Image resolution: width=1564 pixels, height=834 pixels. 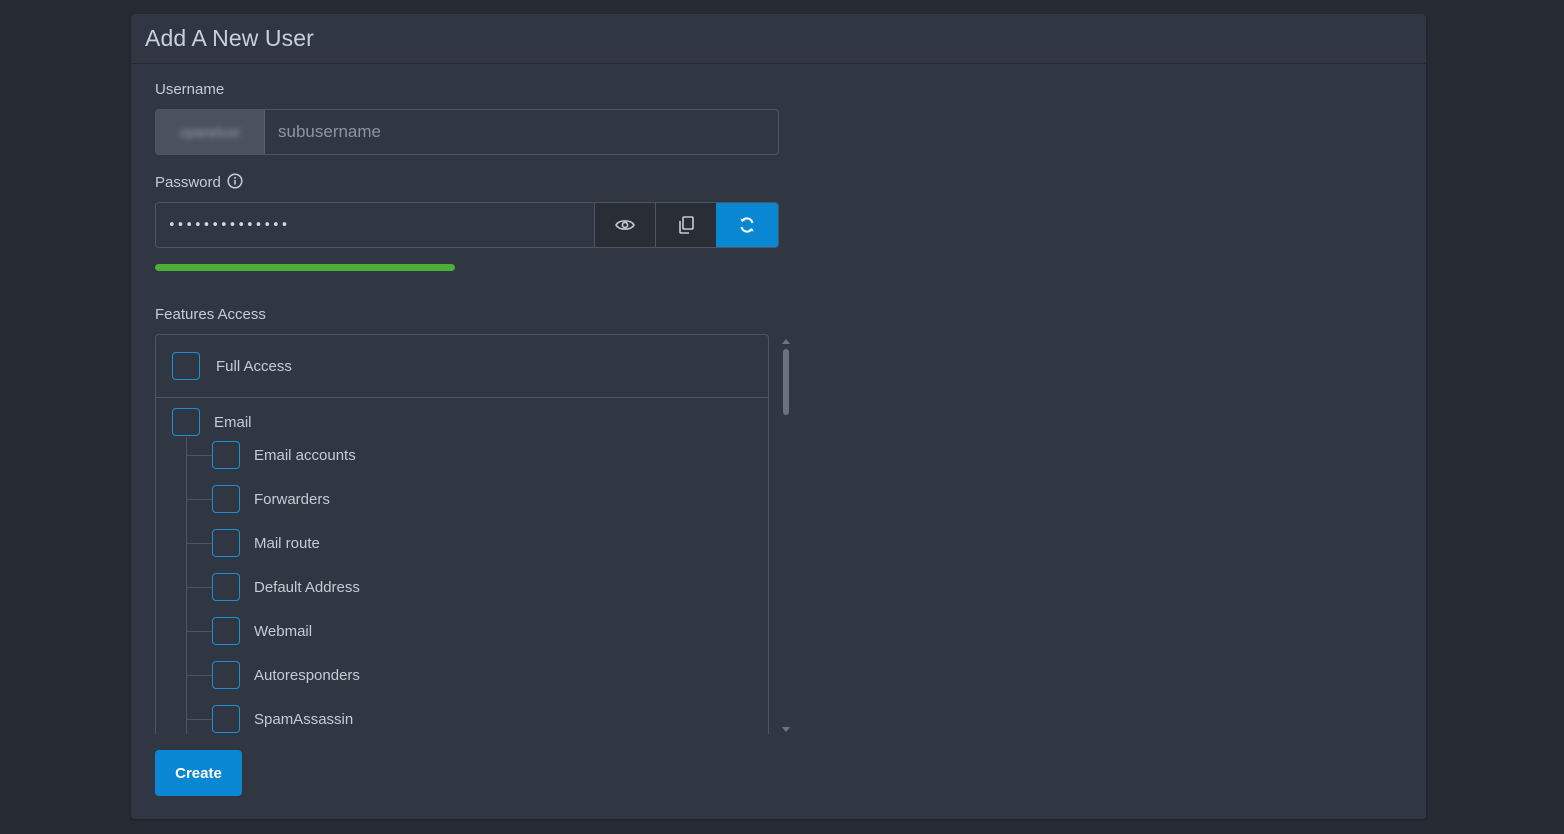 What do you see at coordinates (226, 543) in the screenshot?
I see `mail-route-checkbox` at bounding box center [226, 543].